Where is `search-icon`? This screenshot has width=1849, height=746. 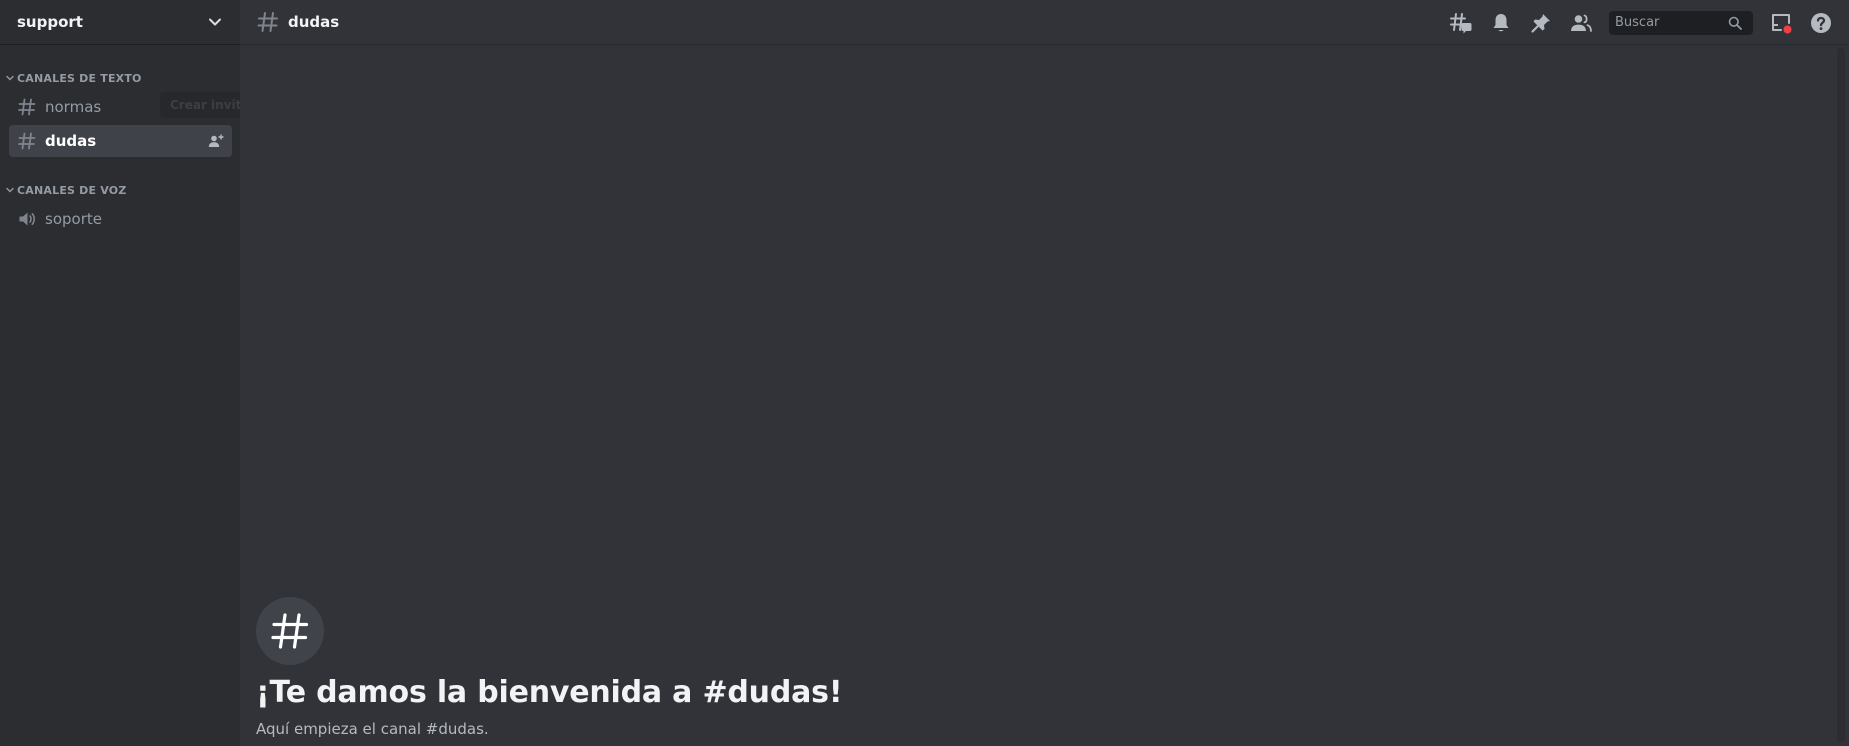 search-icon is located at coordinates (1735, 23).